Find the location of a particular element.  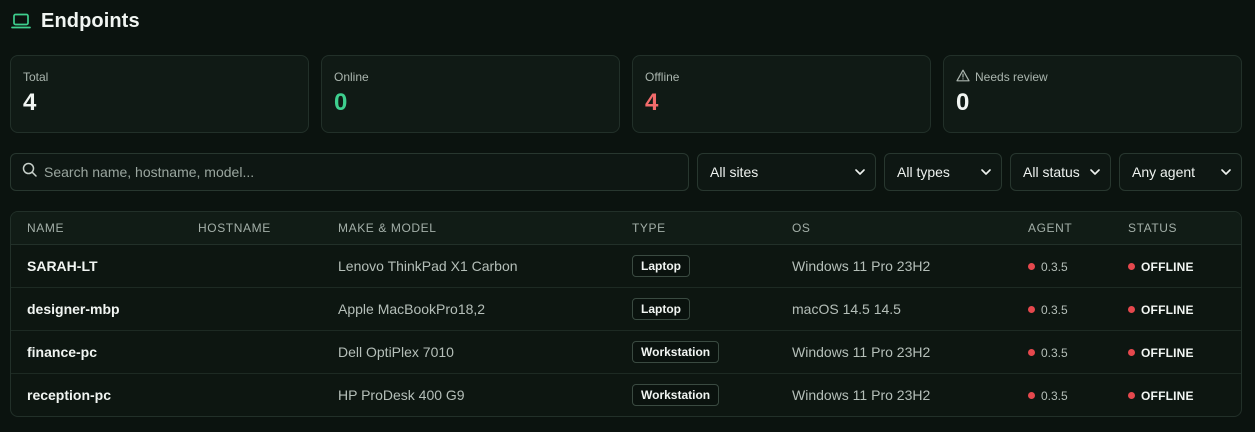

site-filter-value: All sites is located at coordinates (734, 172).